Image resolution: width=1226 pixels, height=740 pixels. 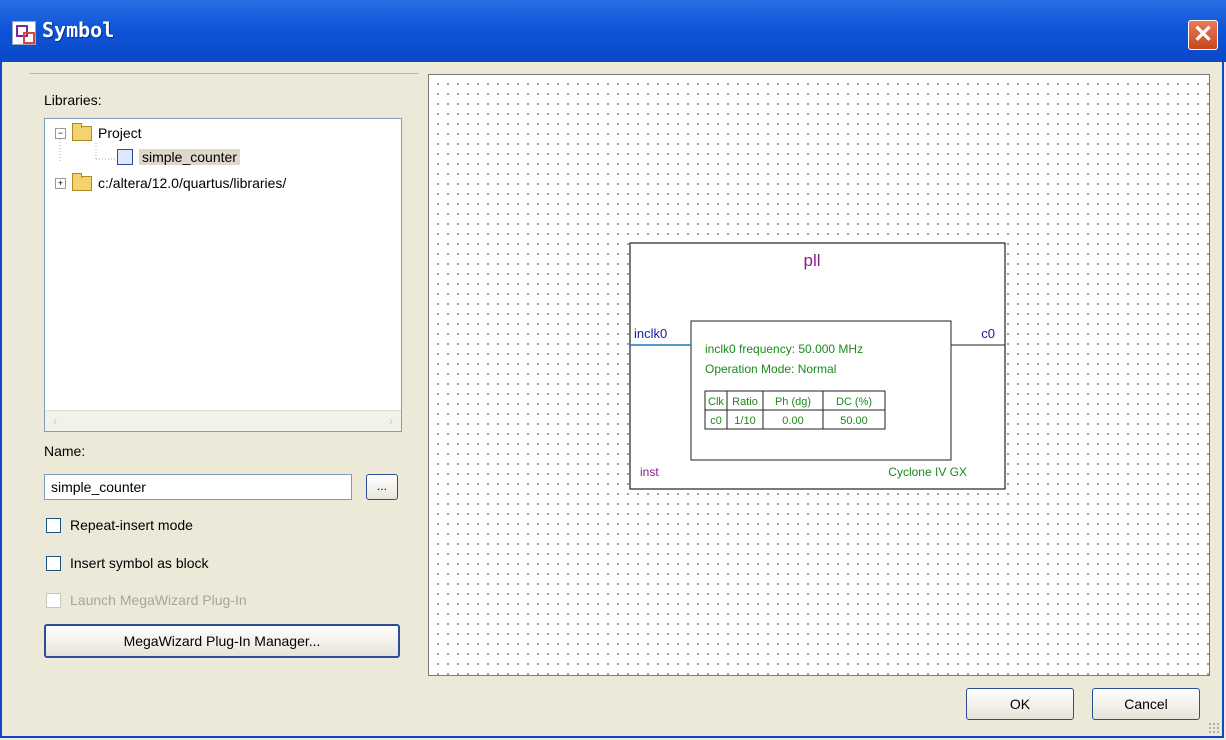 I want to click on device-label: Cyclone IV GX, so click(x=927, y=472).